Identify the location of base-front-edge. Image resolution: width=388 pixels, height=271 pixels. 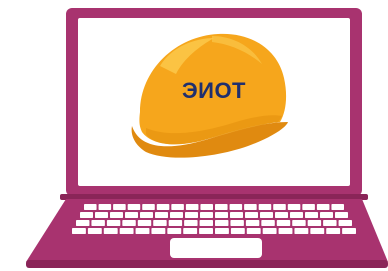
(207, 264).